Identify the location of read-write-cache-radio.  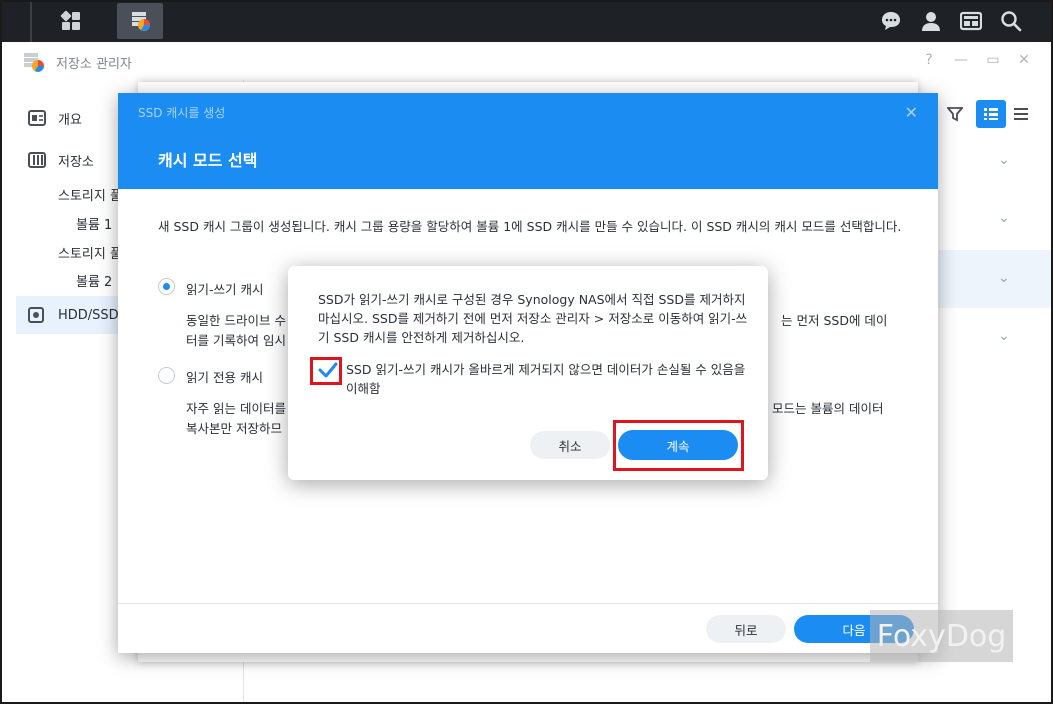
(166, 286).